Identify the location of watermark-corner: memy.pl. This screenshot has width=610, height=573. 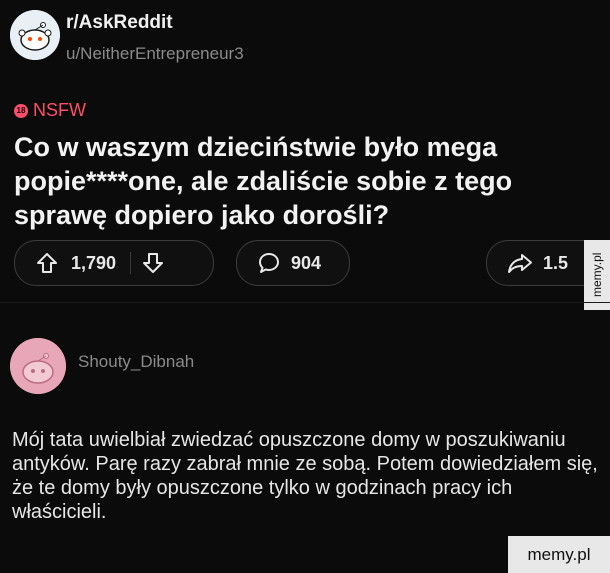
(559, 554).